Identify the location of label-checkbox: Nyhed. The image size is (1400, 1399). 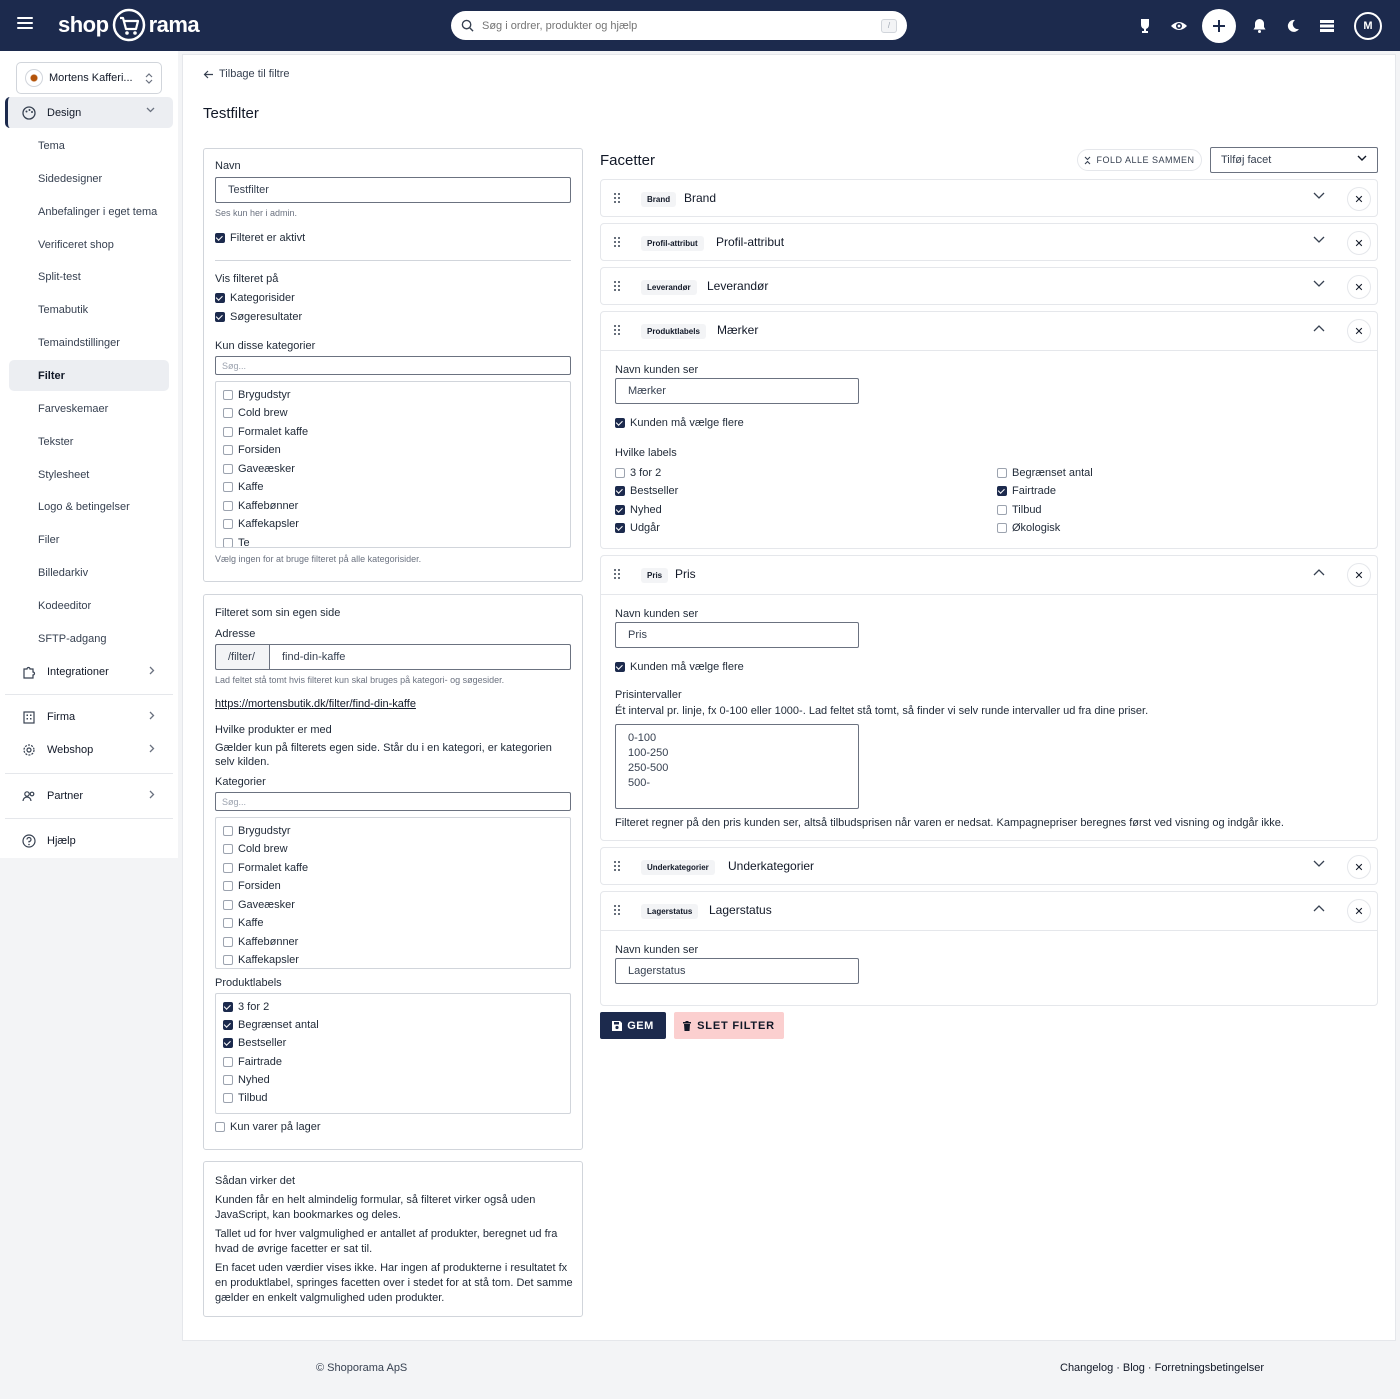
(638, 510).